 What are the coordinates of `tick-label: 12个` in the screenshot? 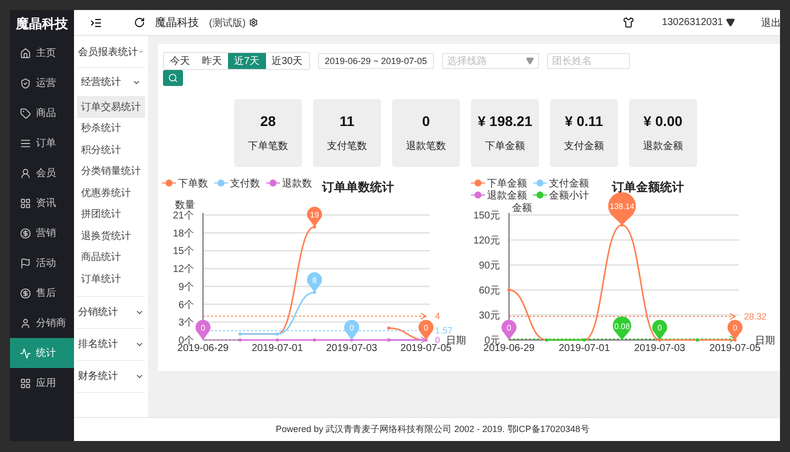 It's located at (183, 270).